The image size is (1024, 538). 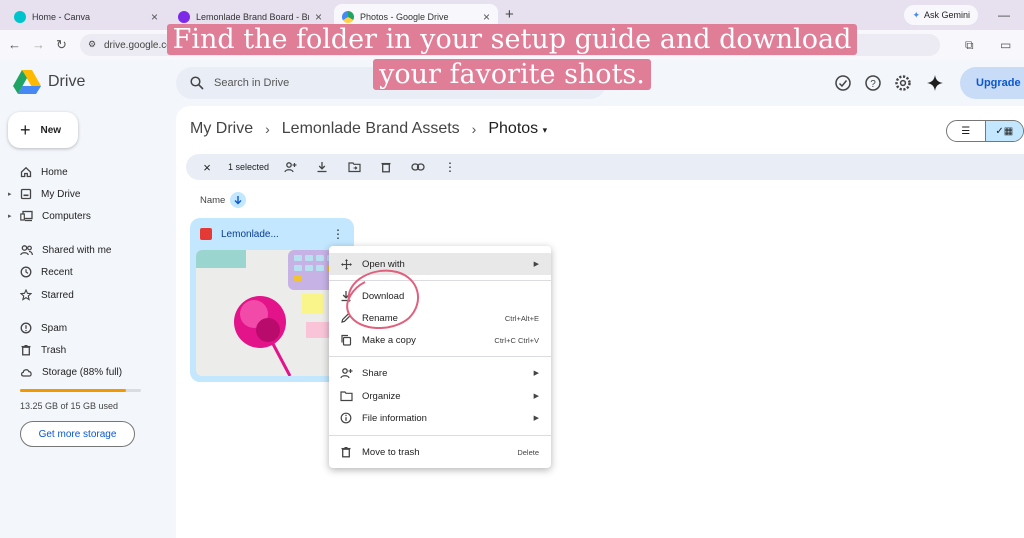 I want to click on selection-count: 1 selected, so click(x=249, y=167).